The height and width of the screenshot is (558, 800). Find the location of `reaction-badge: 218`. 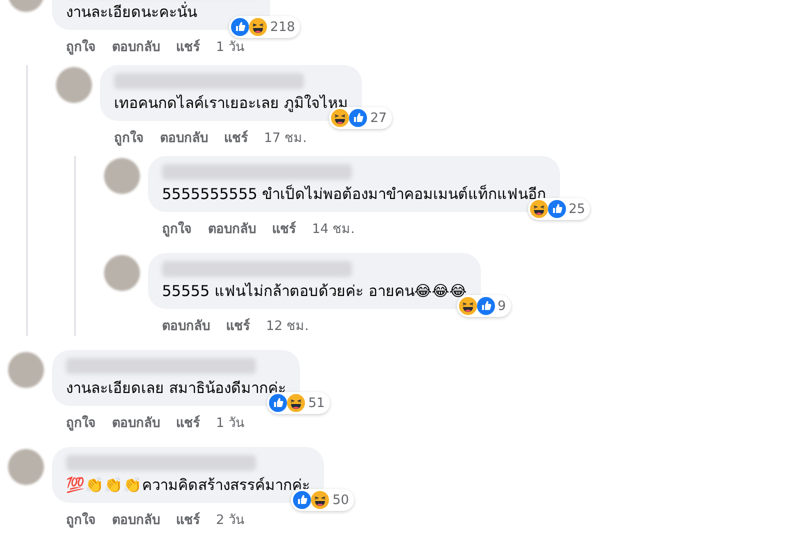

reaction-badge: 218 is located at coordinates (264, 27).